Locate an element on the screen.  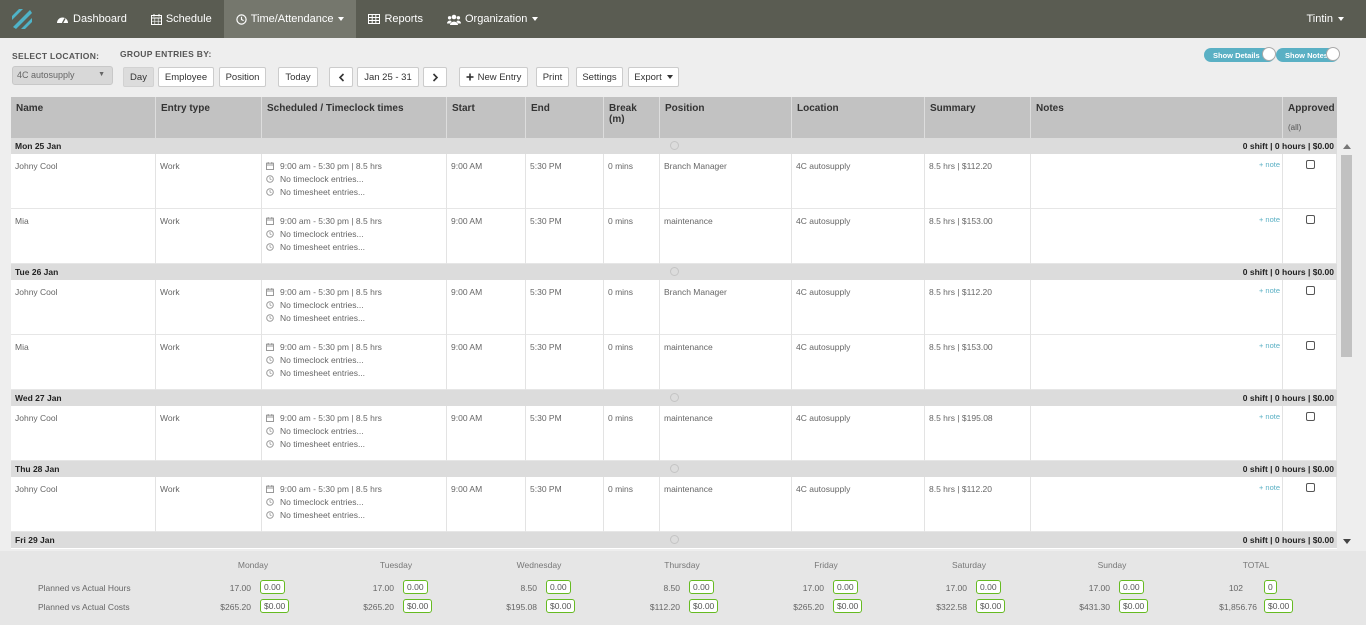
calendar-icon is located at coordinates (271, 166).